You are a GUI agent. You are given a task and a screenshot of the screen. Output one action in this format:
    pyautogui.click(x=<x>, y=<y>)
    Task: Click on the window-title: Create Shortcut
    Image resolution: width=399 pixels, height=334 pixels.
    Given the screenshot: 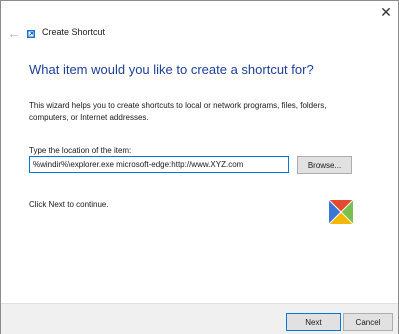 What is the action you would take?
    pyautogui.click(x=74, y=32)
    